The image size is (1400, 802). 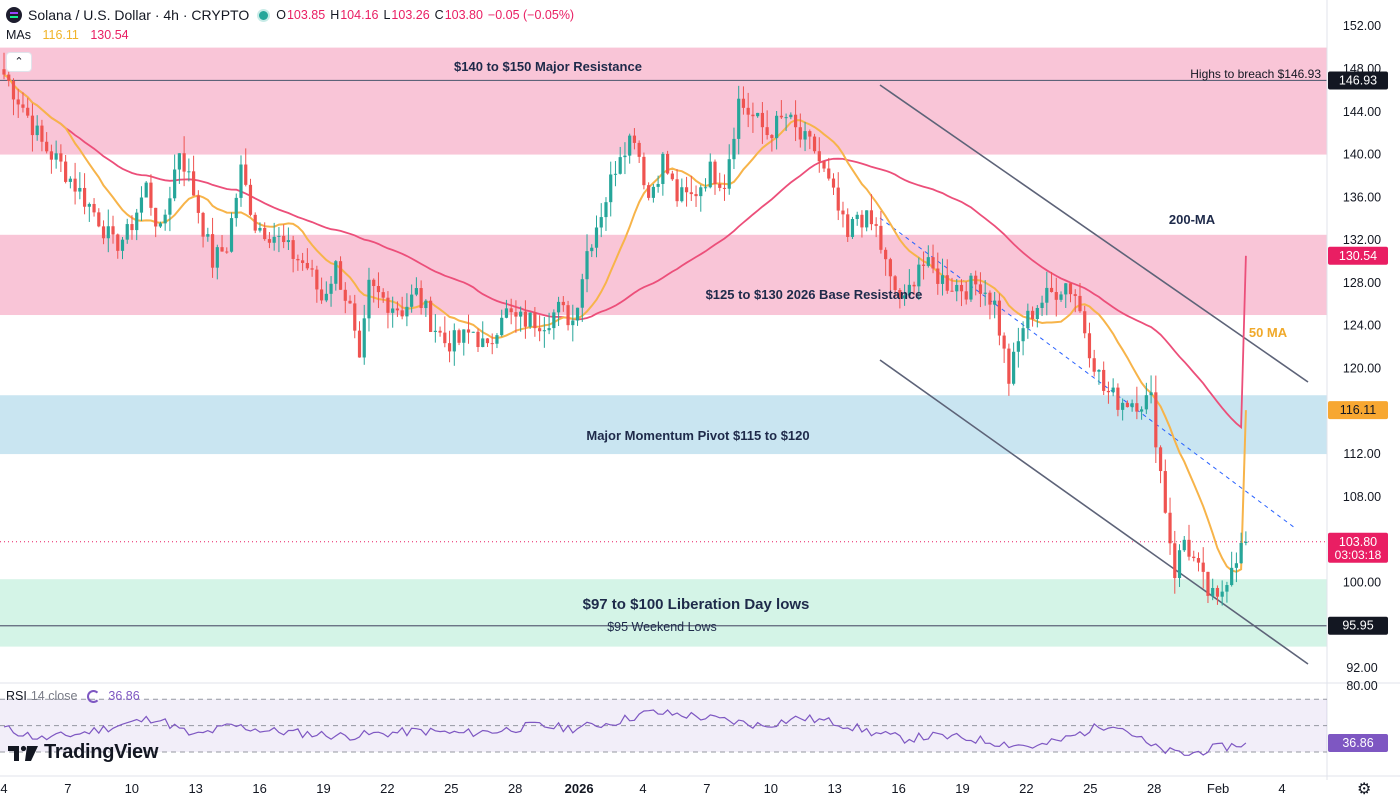 What do you see at coordinates (458, 15) in the screenshot?
I see `close-value: C103.80` at bounding box center [458, 15].